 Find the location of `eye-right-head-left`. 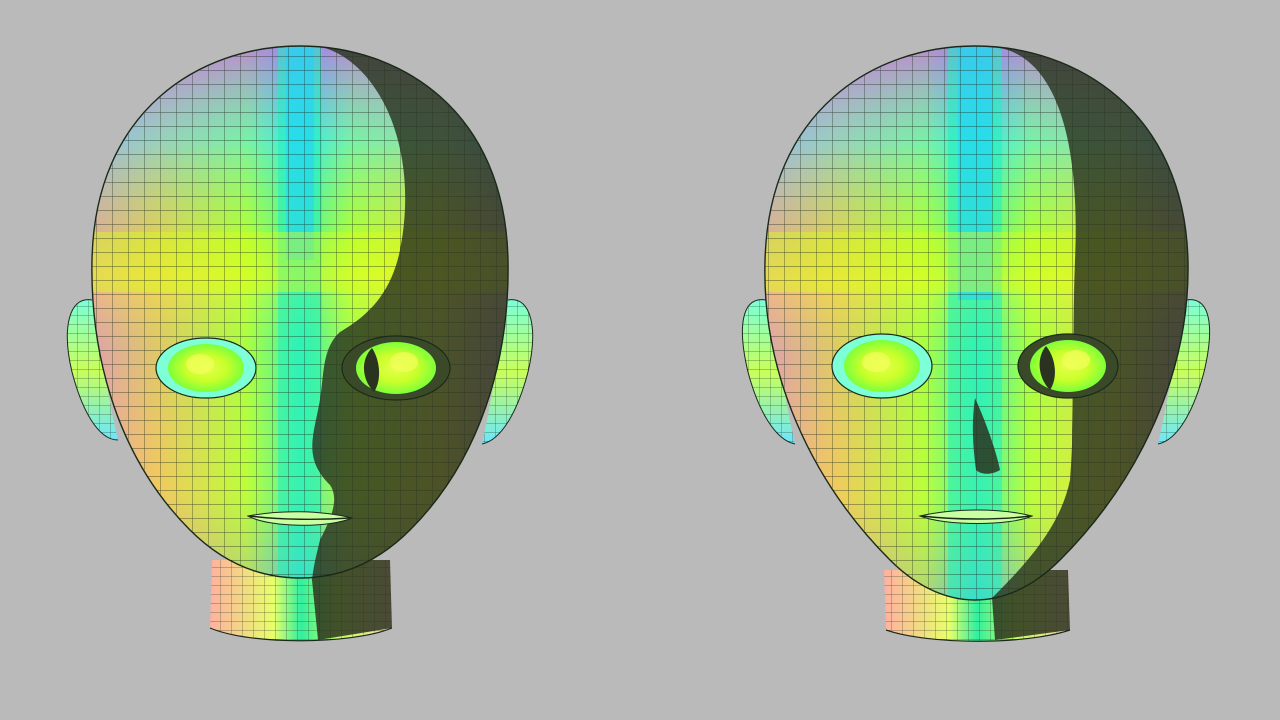

eye-right-head-left is located at coordinates (396, 368).